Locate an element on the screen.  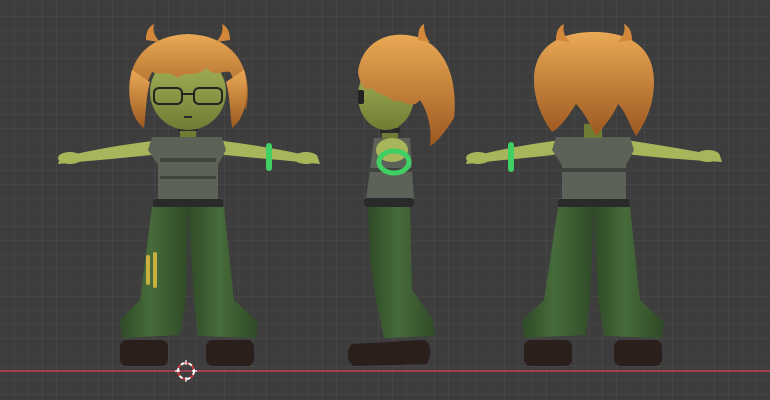
back-shirt-stripe is located at coordinates (594, 170).